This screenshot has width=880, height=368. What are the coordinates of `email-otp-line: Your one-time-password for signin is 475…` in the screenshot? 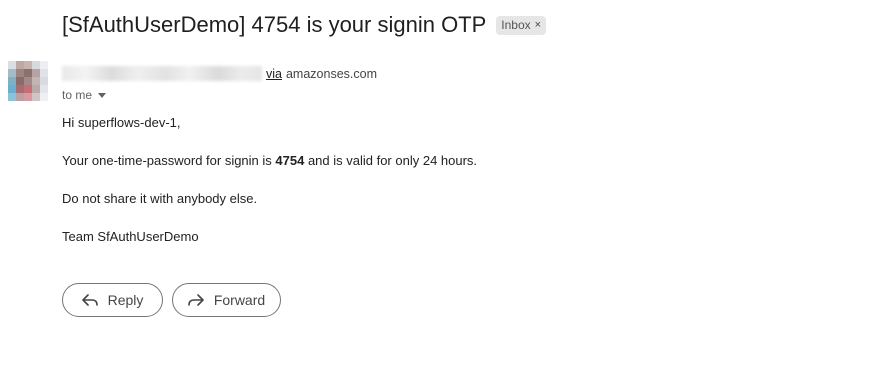 It's located at (269, 160).